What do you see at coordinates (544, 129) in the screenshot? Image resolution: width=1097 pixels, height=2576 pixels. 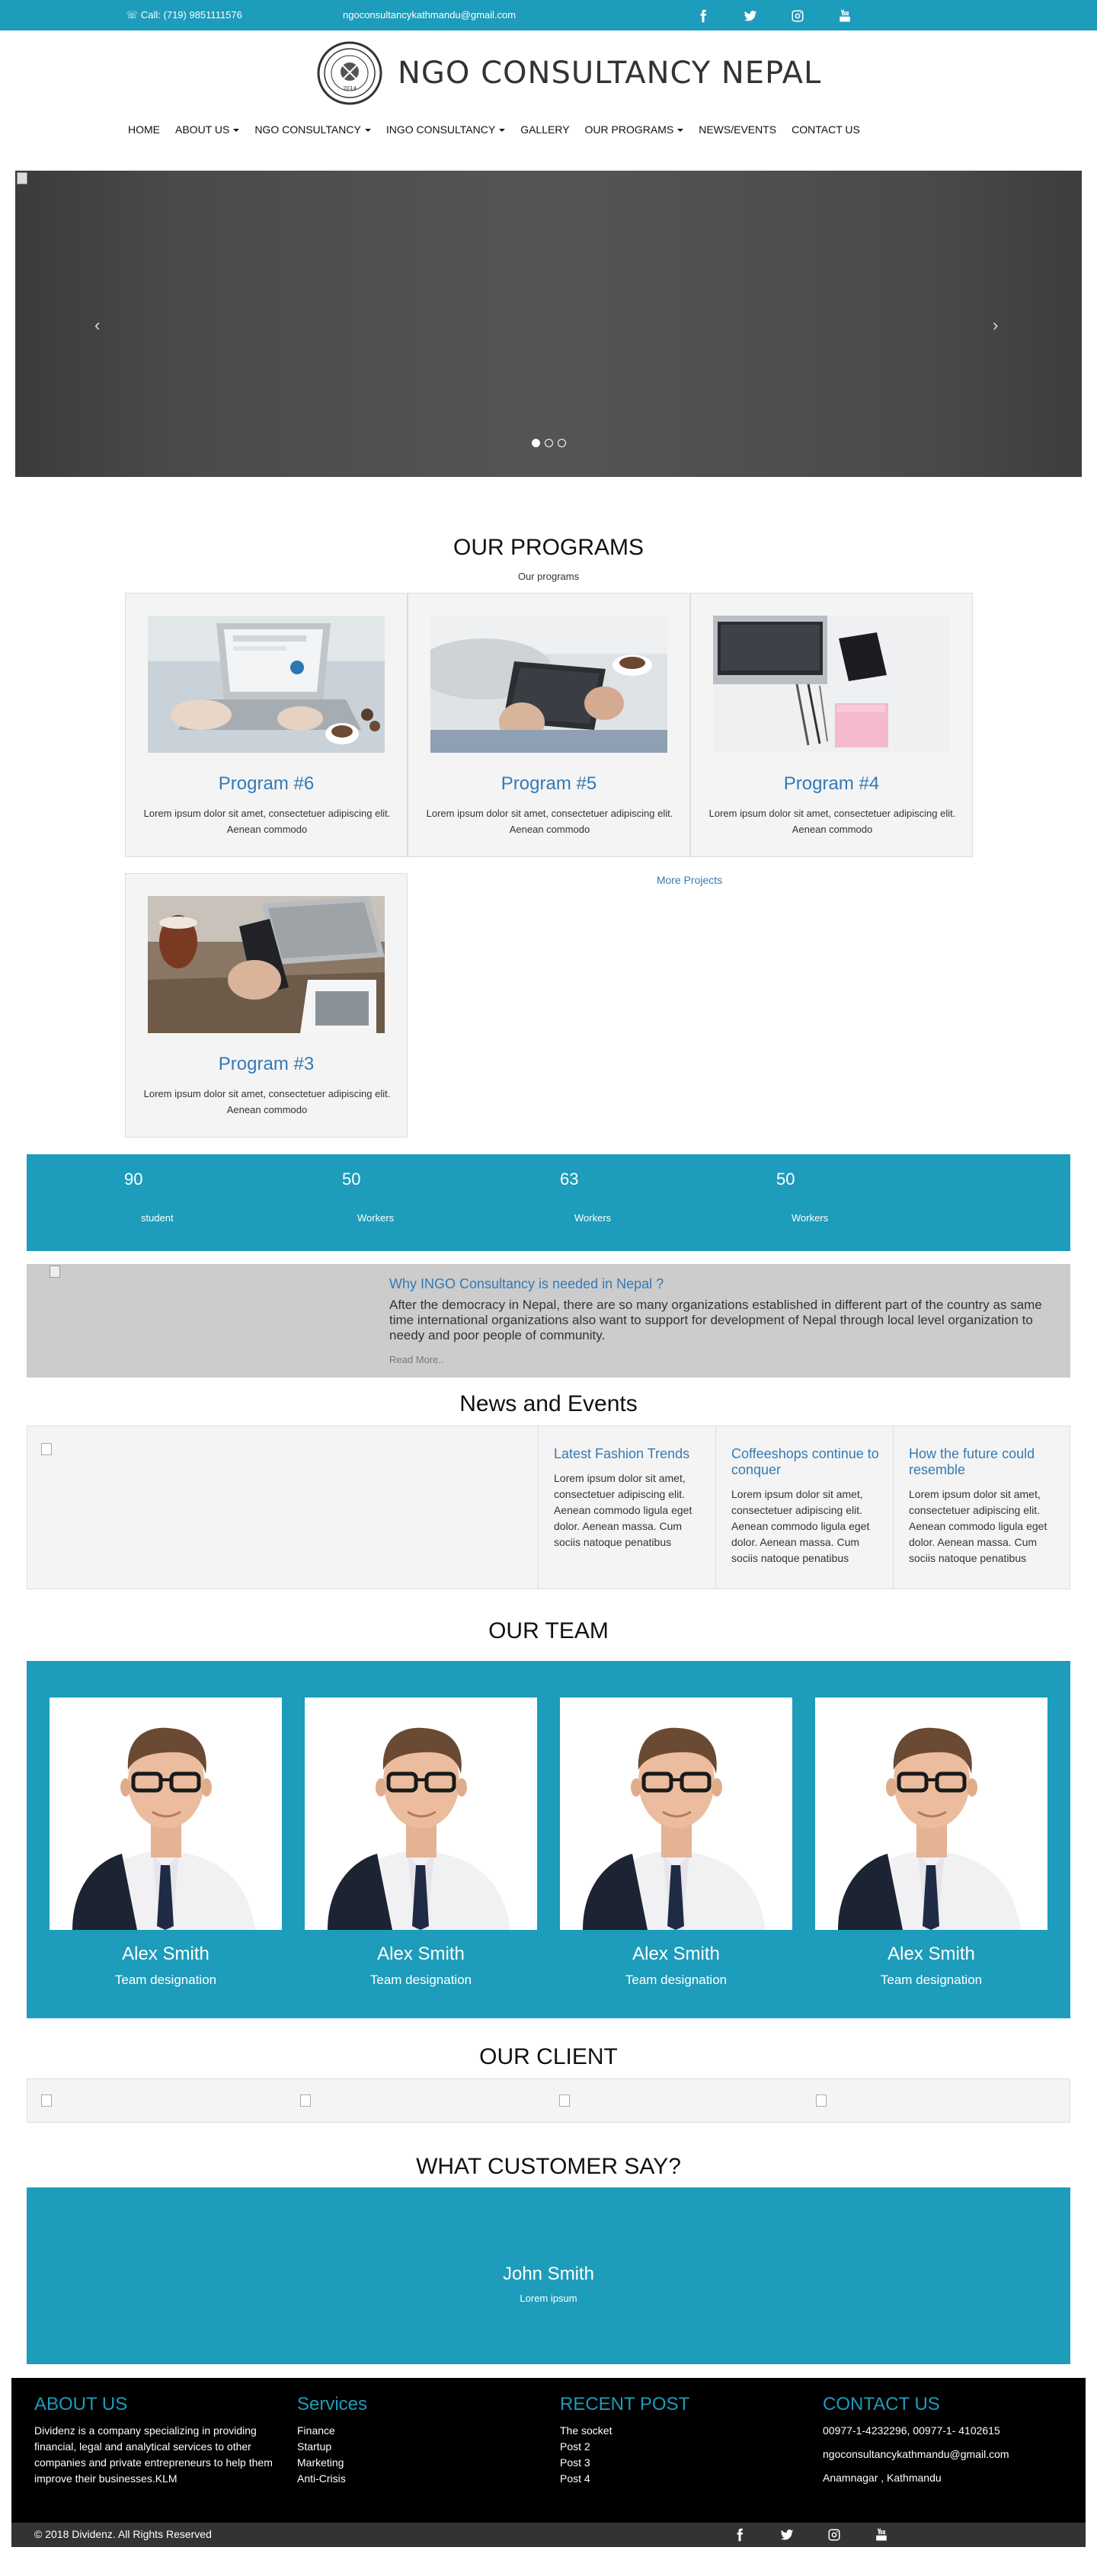 I see `nav-item-gallery: GALLERY` at bounding box center [544, 129].